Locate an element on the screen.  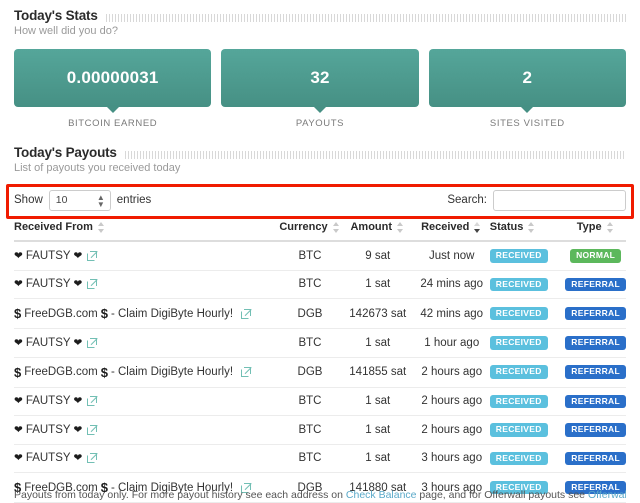
page-length-select: 10 ▲ ▼ is located at coordinates (79, 200).